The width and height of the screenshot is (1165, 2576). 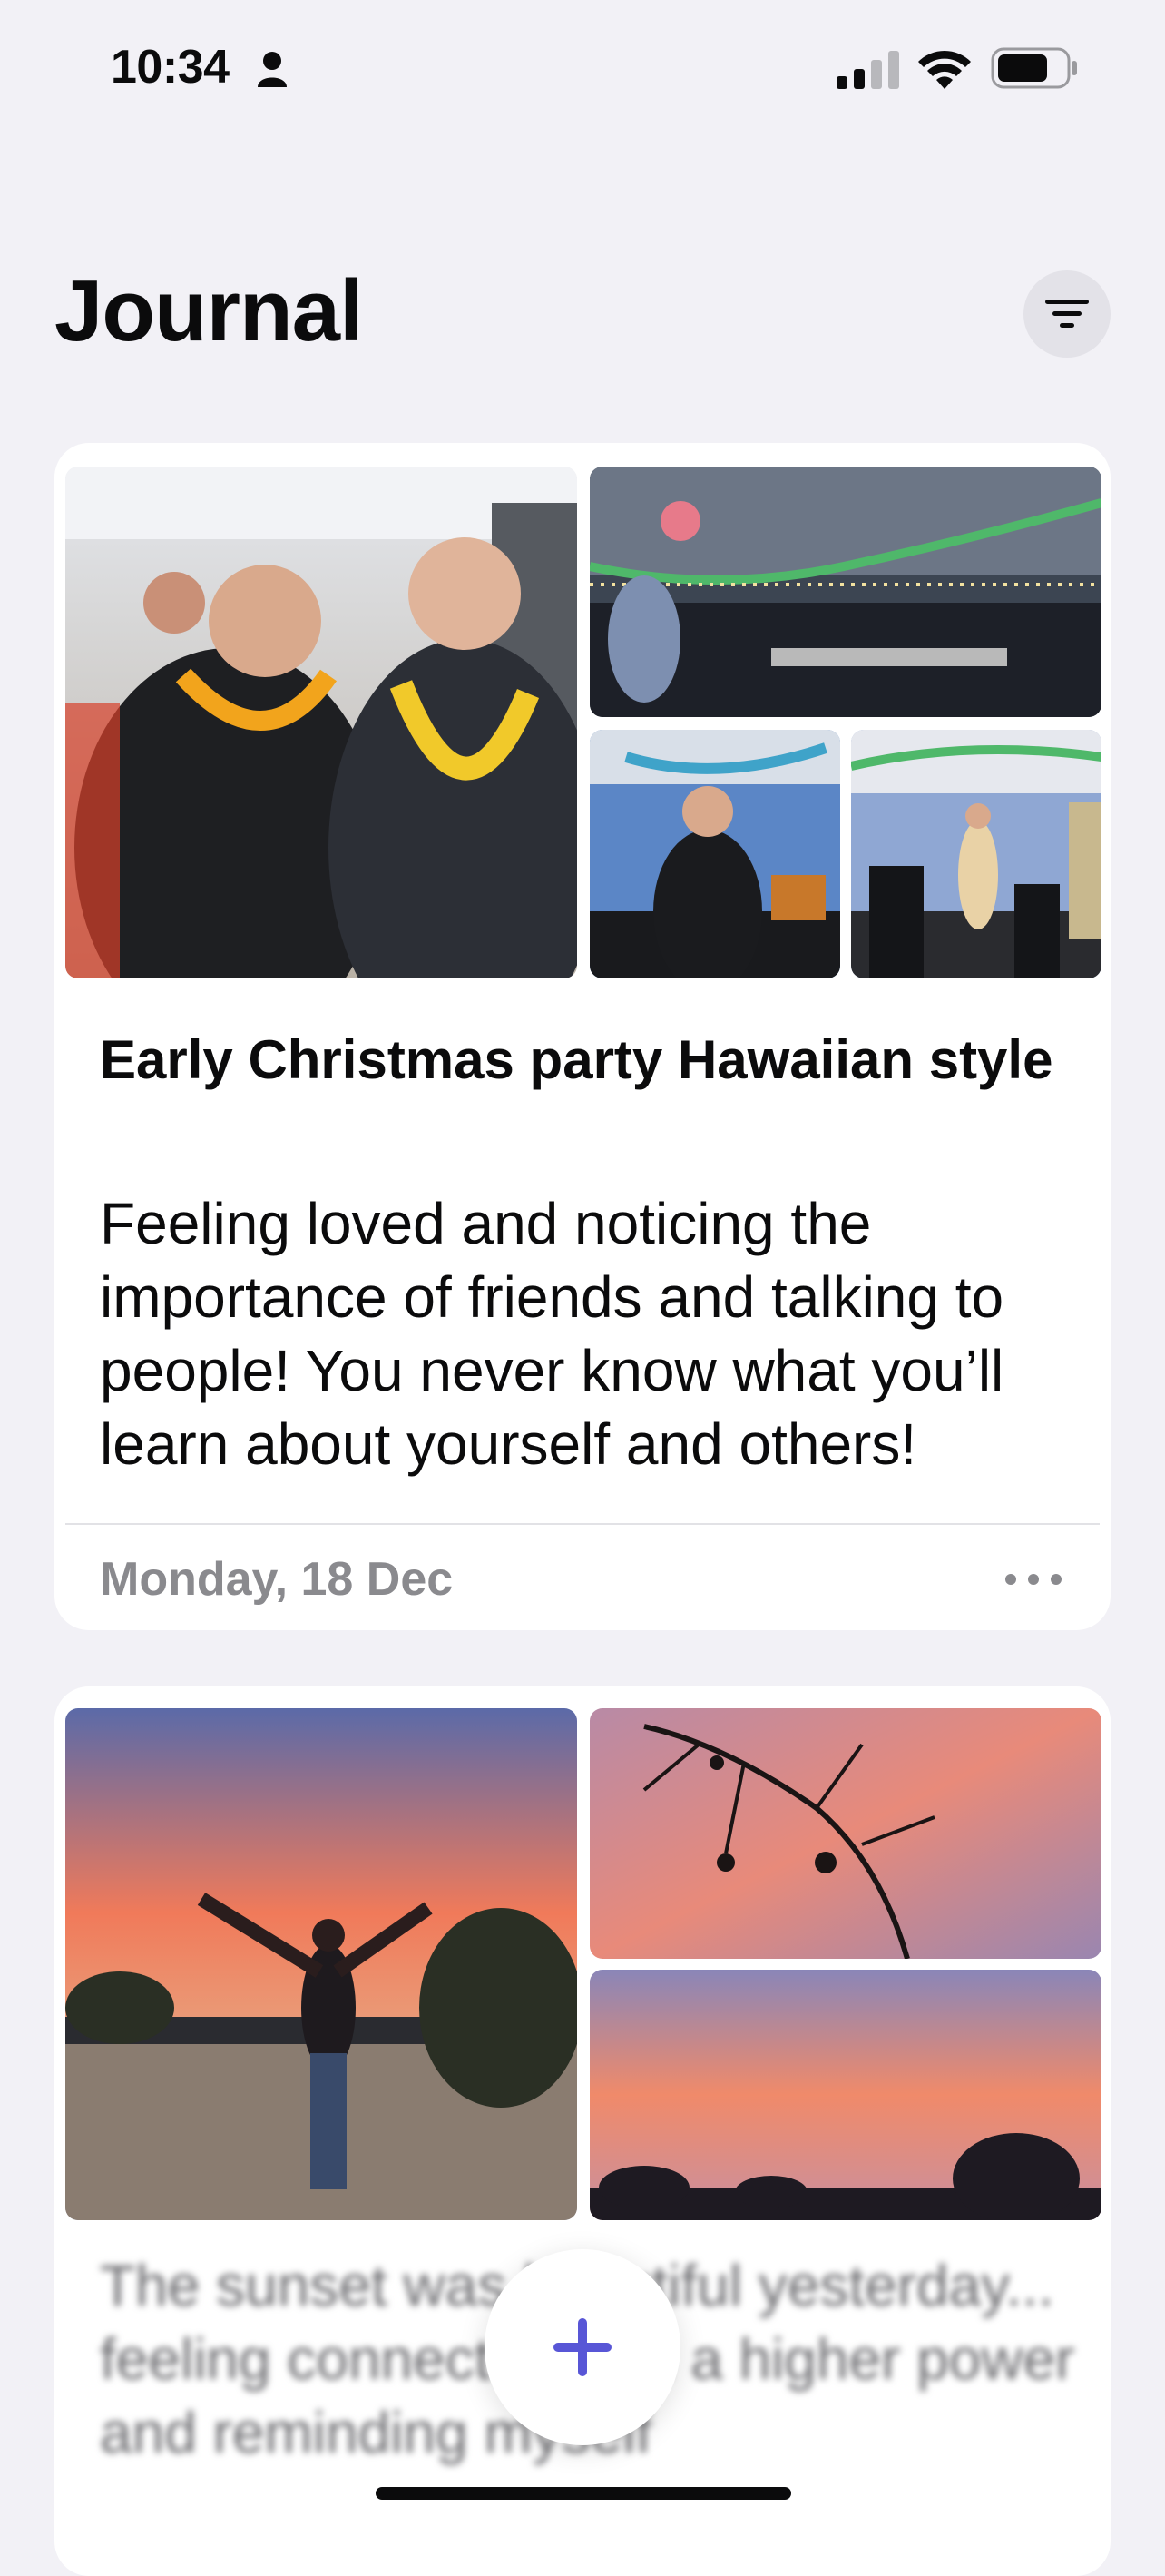 I want to click on sunset-branches-photo, so click(x=845, y=1833).